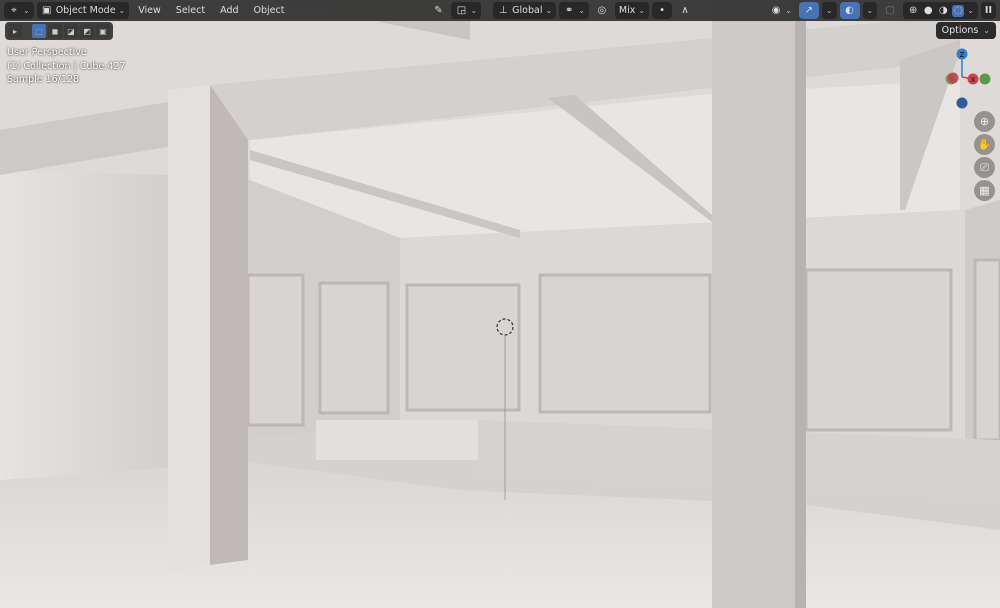 This screenshot has width=1000, height=608. I want to click on link-icon: ⚭, so click(569, 10).